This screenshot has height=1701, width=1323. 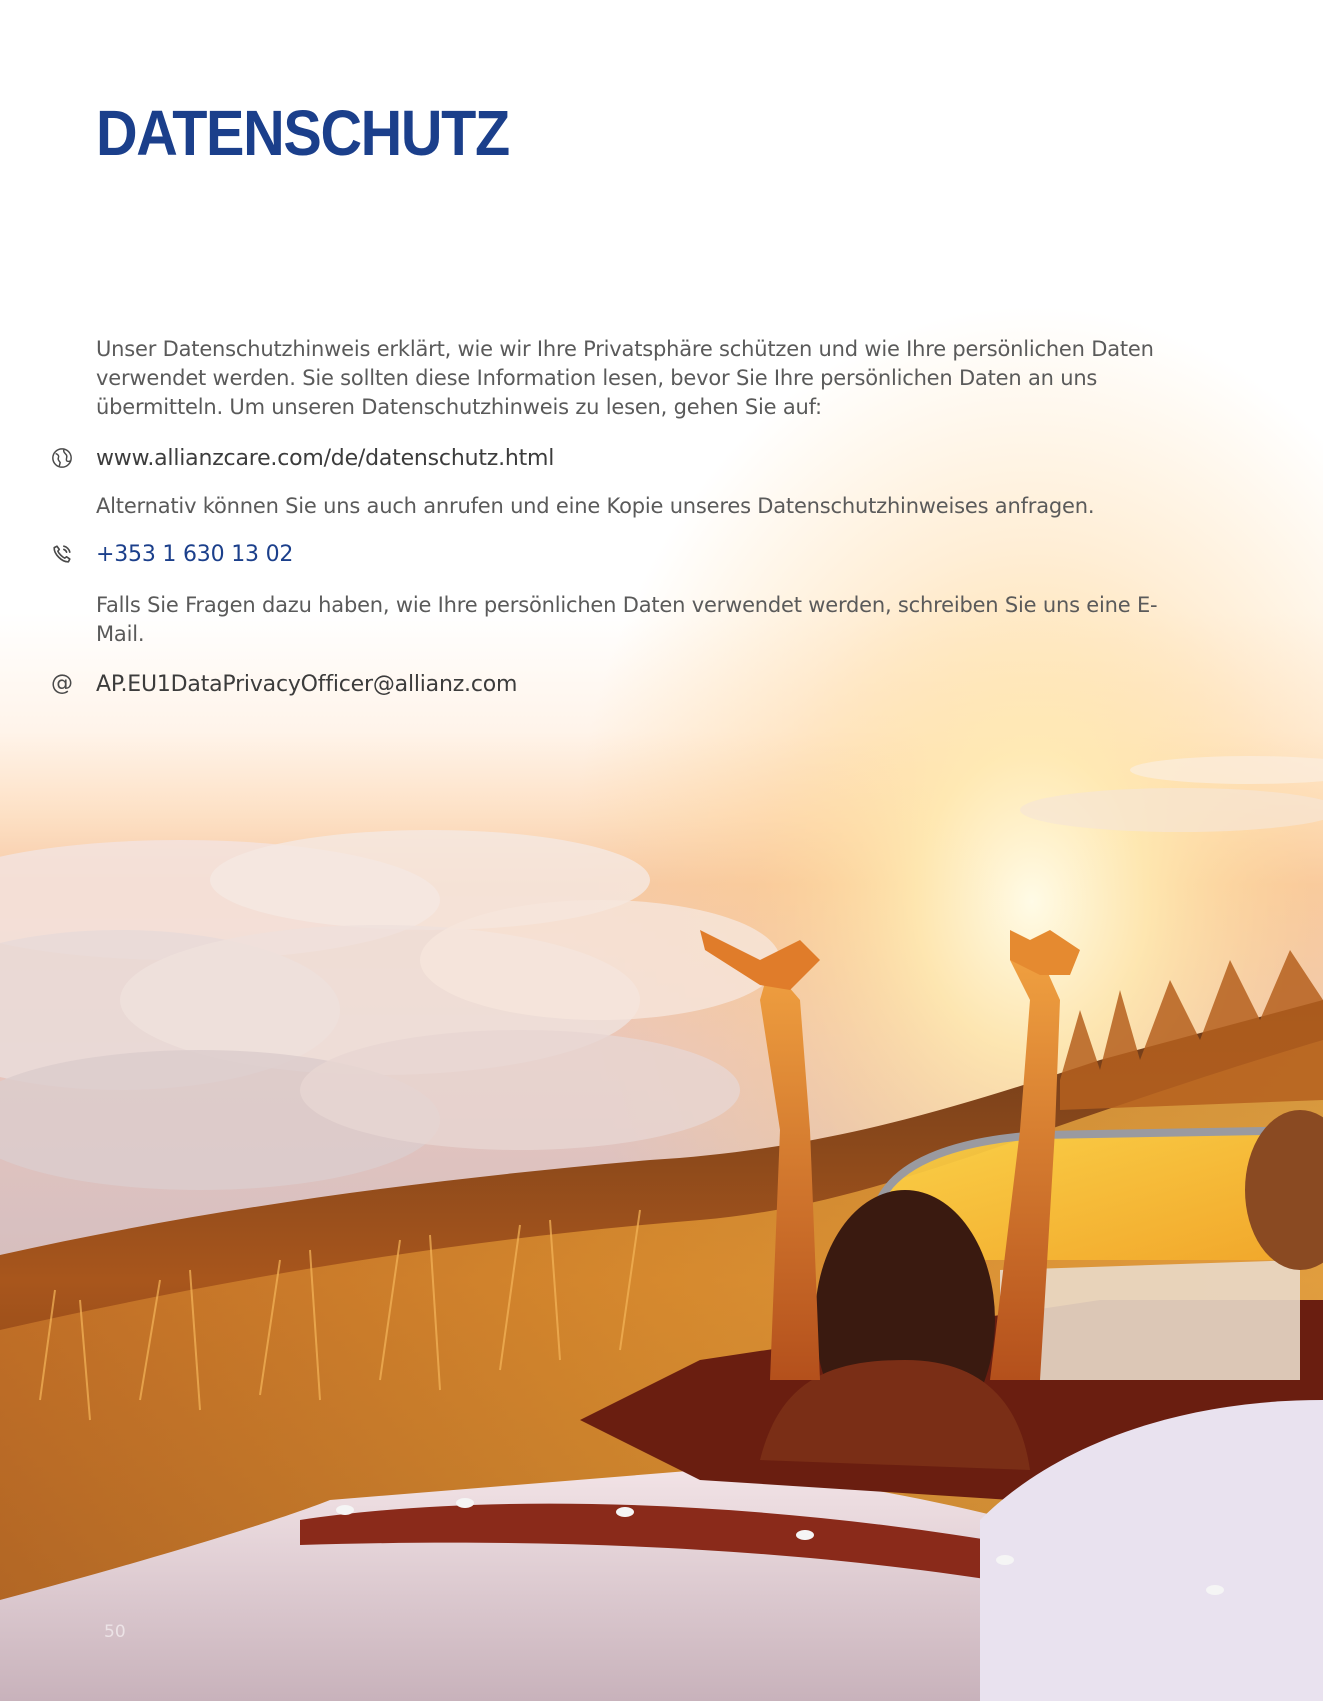 I want to click on email-contact: @ AP.EU1DataPrivacyOfficer@allianz.com, so click(x=282, y=684).